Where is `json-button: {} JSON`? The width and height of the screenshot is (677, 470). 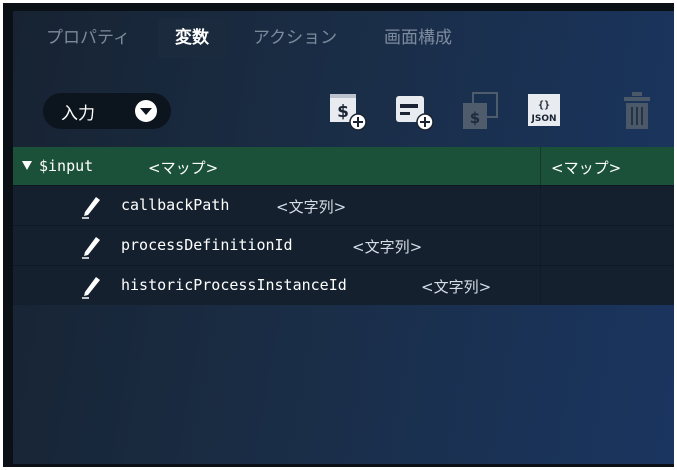
json-button: {} JSON is located at coordinates (546, 114).